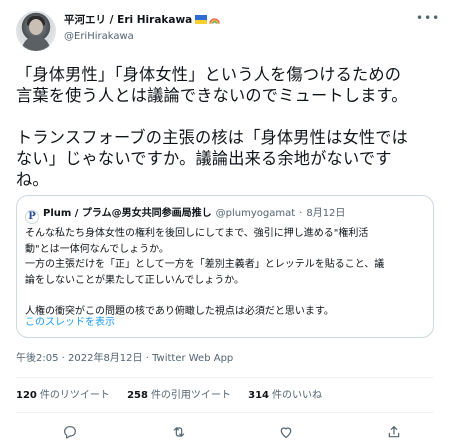 This screenshot has height=448, width=450. I want to click on likes-stat: 314 件のいいね, so click(285, 396).